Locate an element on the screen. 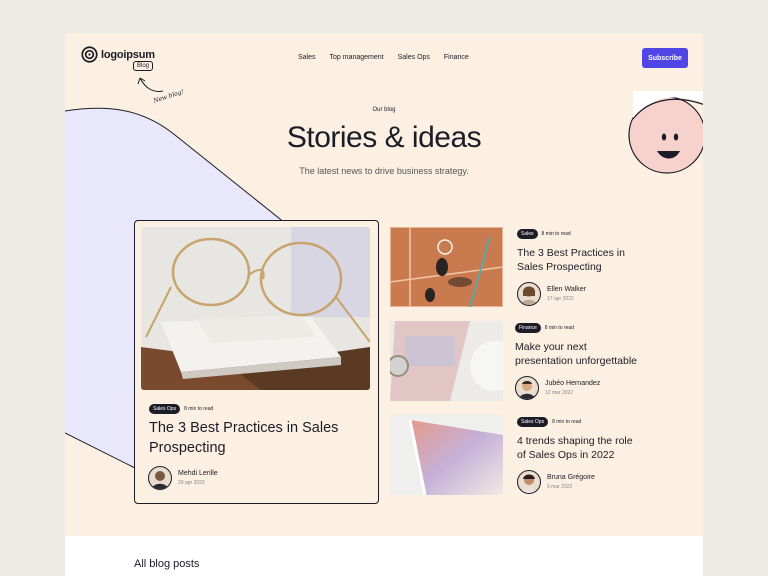 Image resolution: width=768 pixels, height=576 pixels. author-name: Bruna Grégoire is located at coordinates (571, 477).